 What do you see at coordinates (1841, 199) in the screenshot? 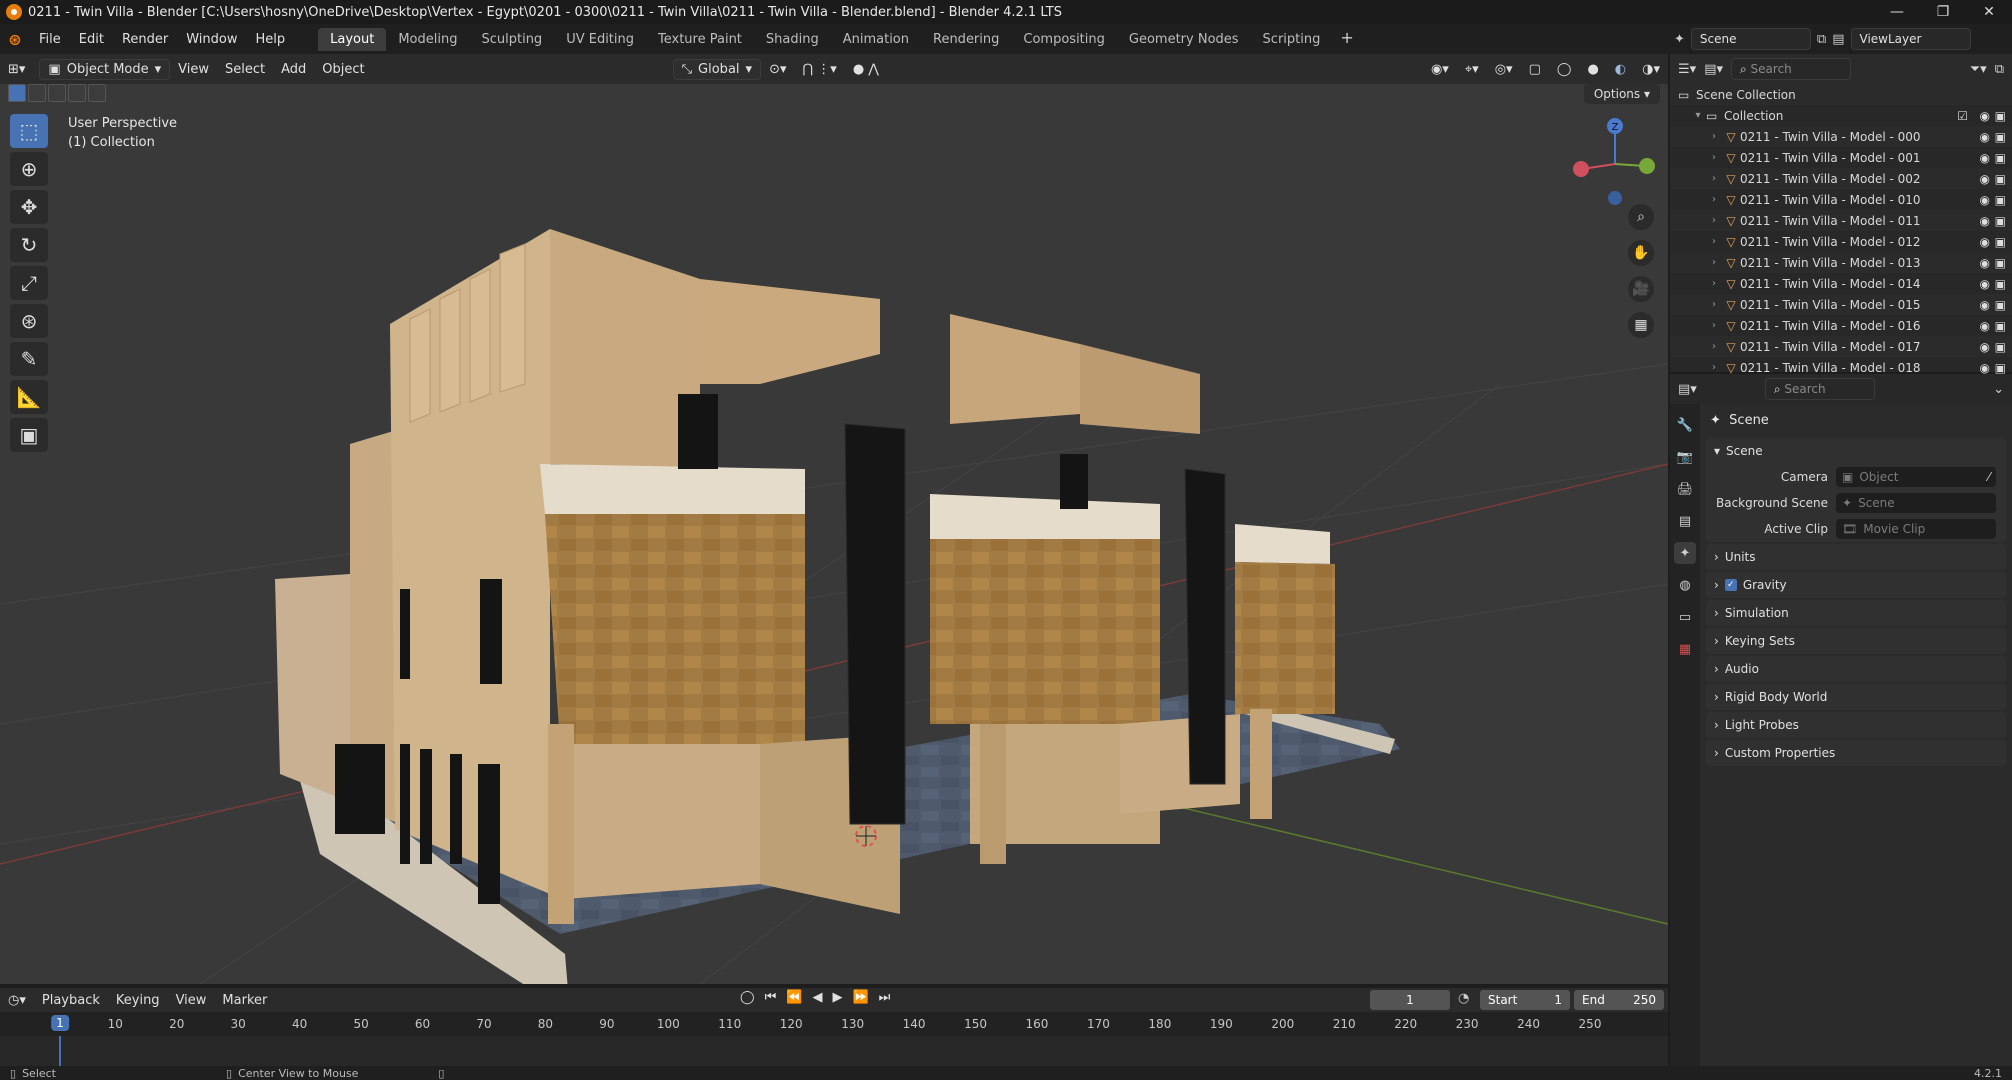
I see `outliner-object-row: › ▽ 0211 - Twin Villa - Model - 010 ◉ ▣` at bounding box center [1841, 199].